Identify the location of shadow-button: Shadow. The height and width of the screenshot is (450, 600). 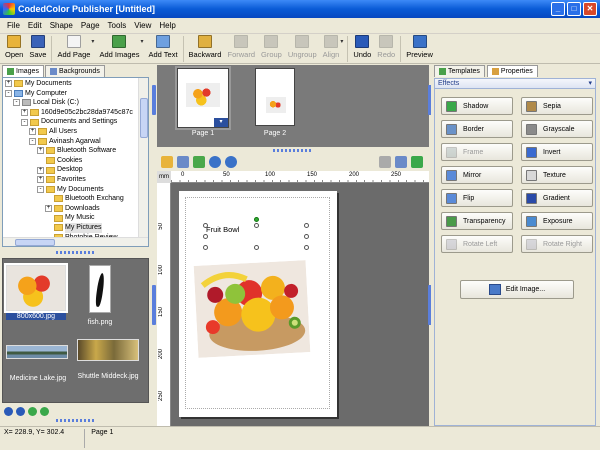
(477, 106).